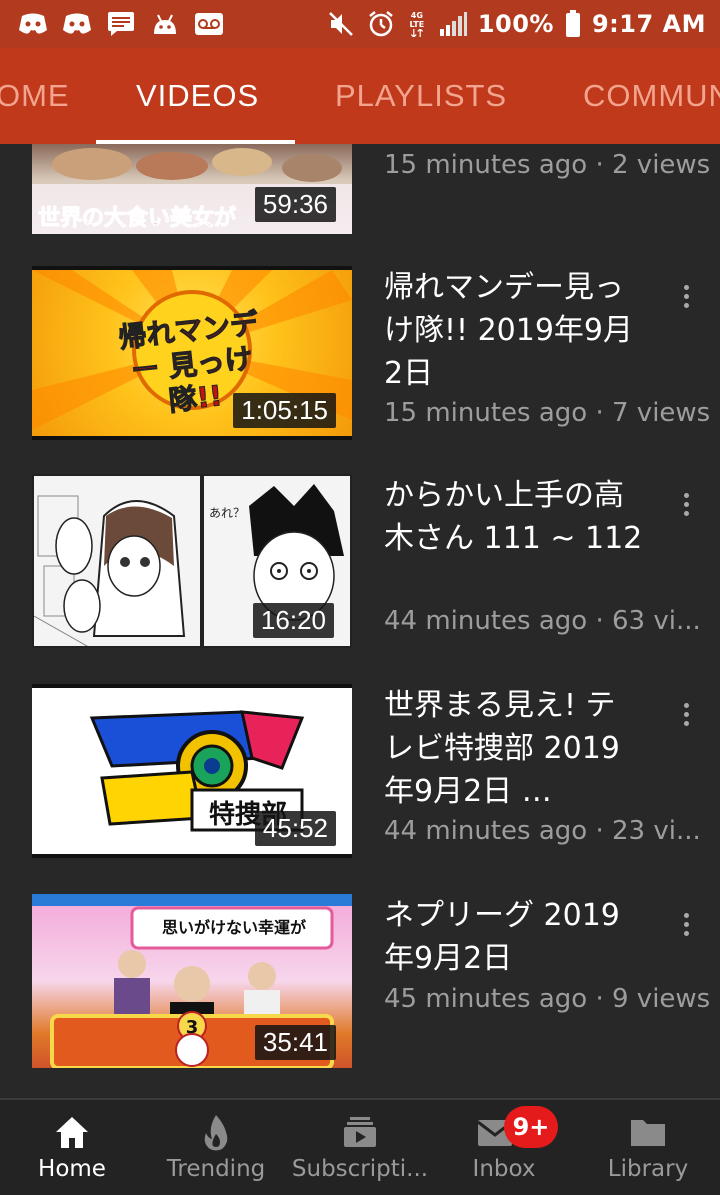 The image size is (720, 1195). Describe the element at coordinates (284, 410) in the screenshot. I see `video-duration: 1:05:15` at that location.